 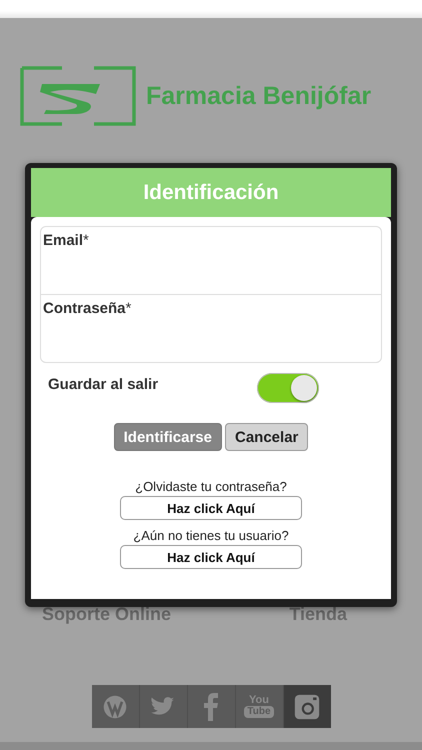 I want to click on wordpress-icon, so click(x=115, y=707).